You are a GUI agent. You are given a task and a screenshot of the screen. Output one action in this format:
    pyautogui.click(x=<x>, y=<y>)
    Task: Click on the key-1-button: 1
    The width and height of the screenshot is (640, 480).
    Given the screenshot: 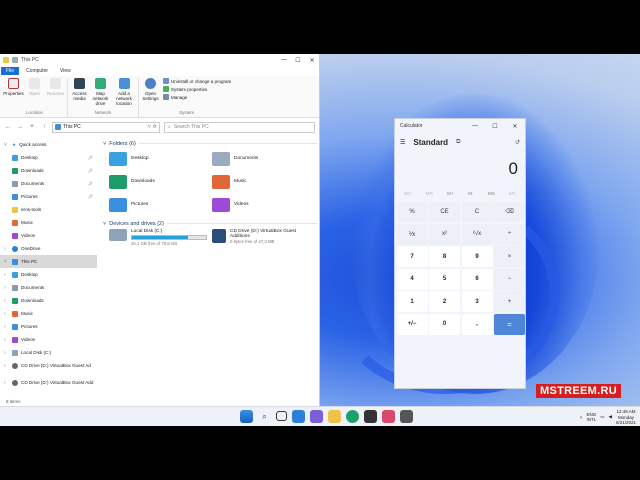 What is the action you would take?
    pyautogui.click(x=412, y=301)
    